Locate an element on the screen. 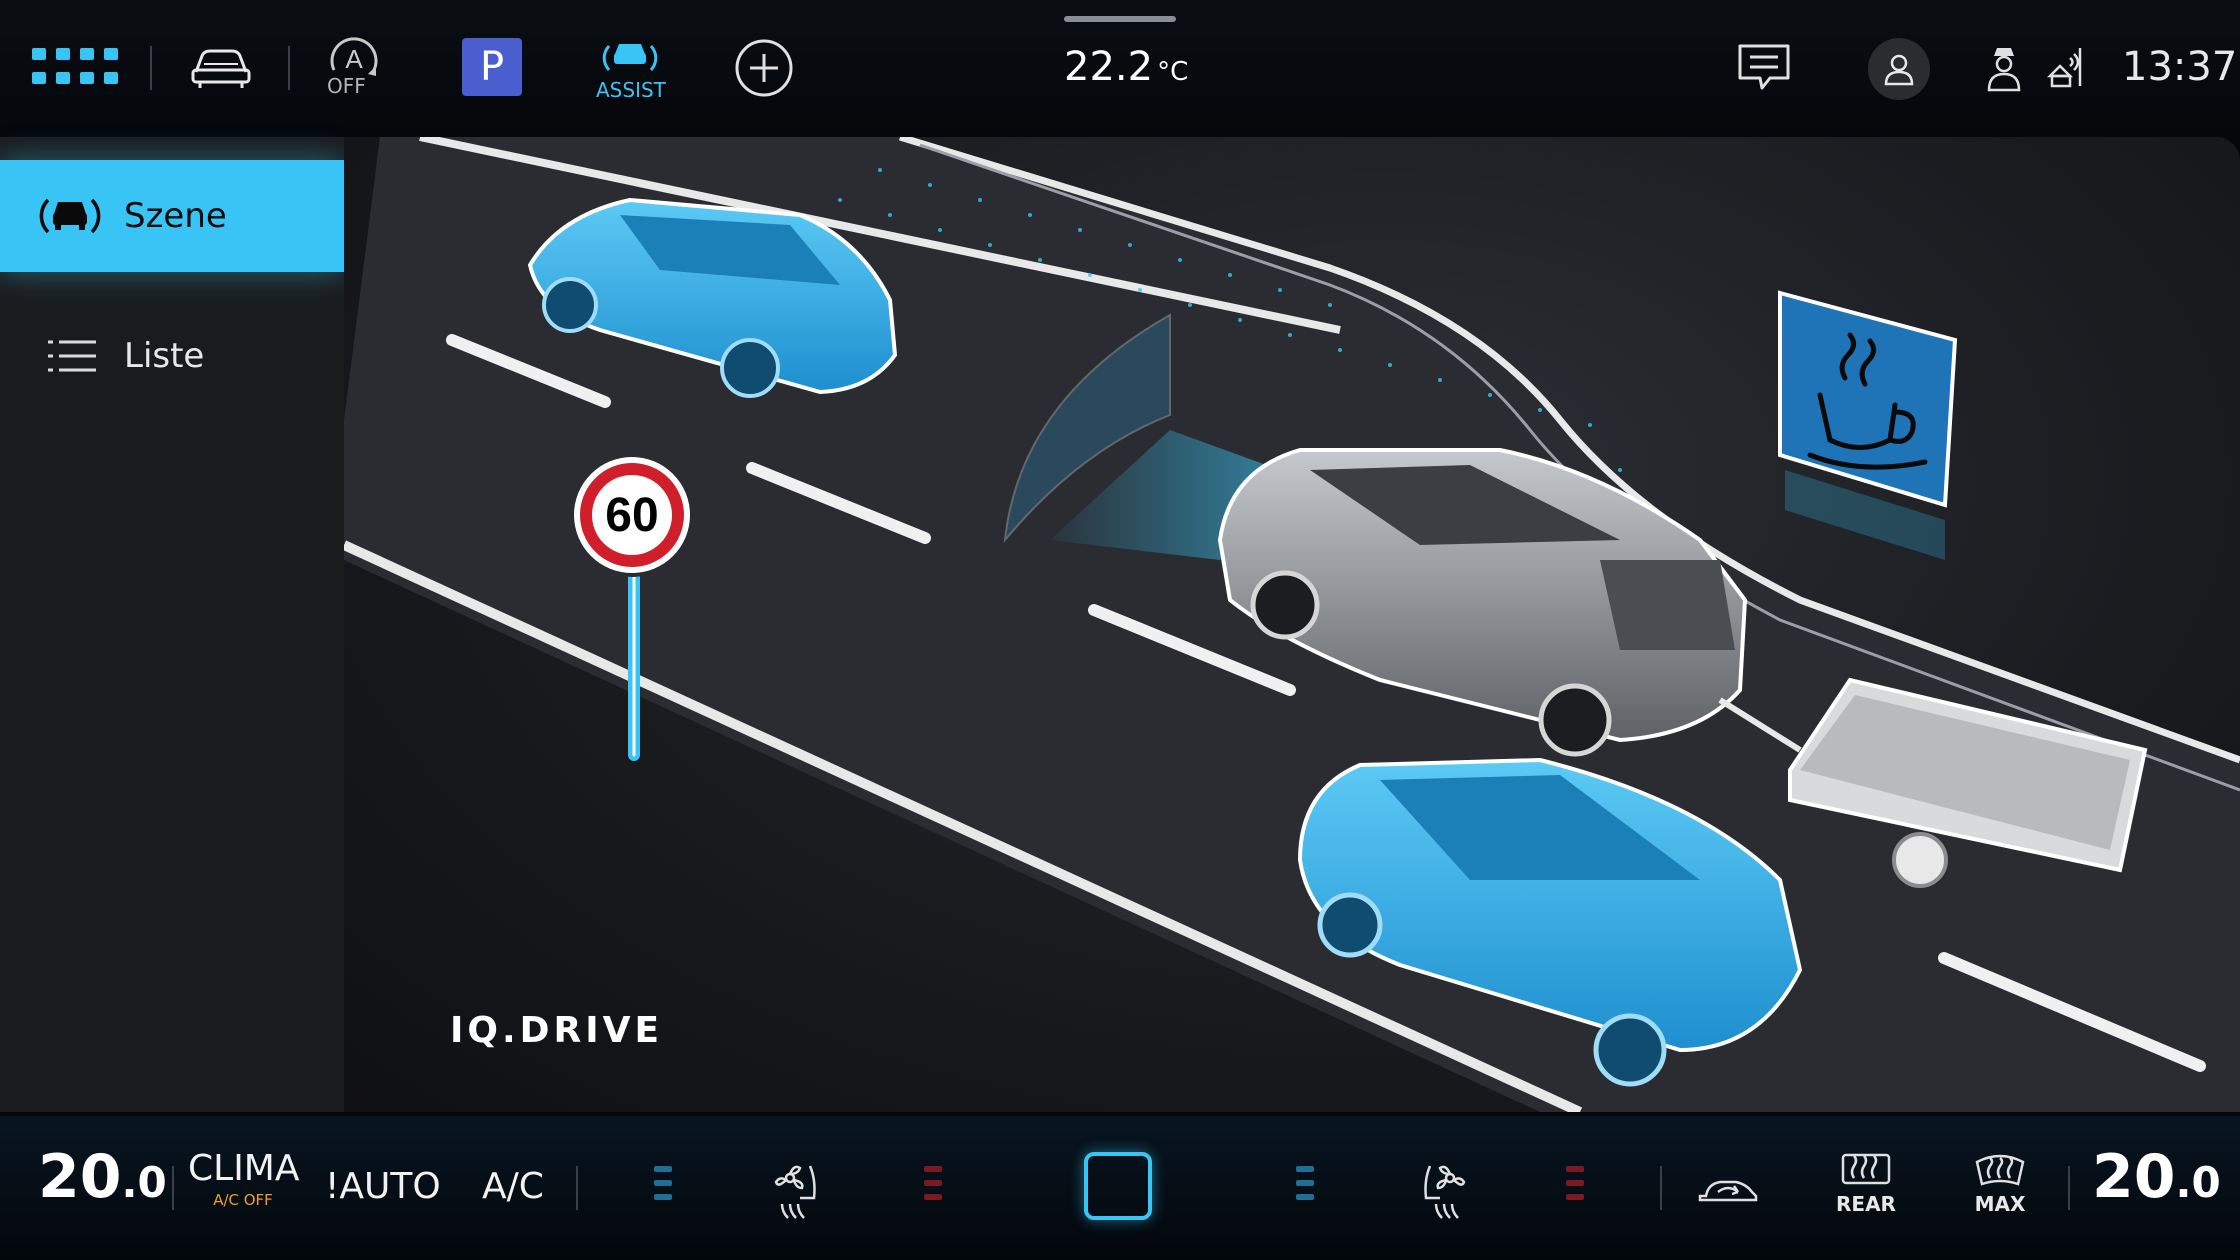  speed-limit-sign: 60 is located at coordinates (632, 515).